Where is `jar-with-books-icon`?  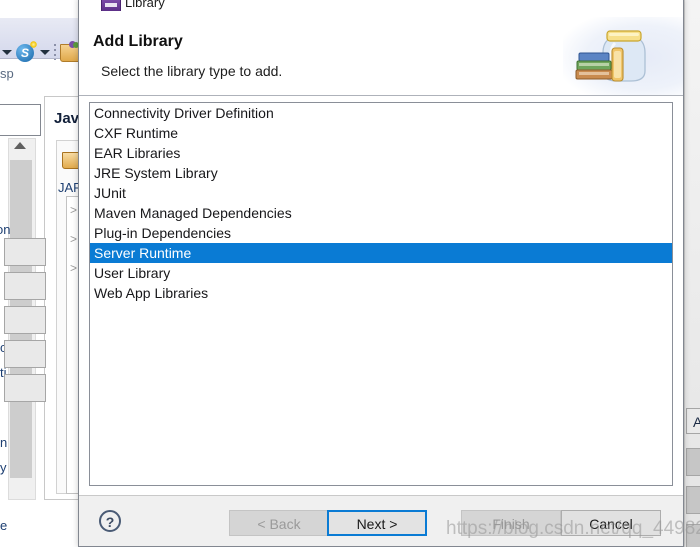
jar-with-books-icon is located at coordinates (610, 56).